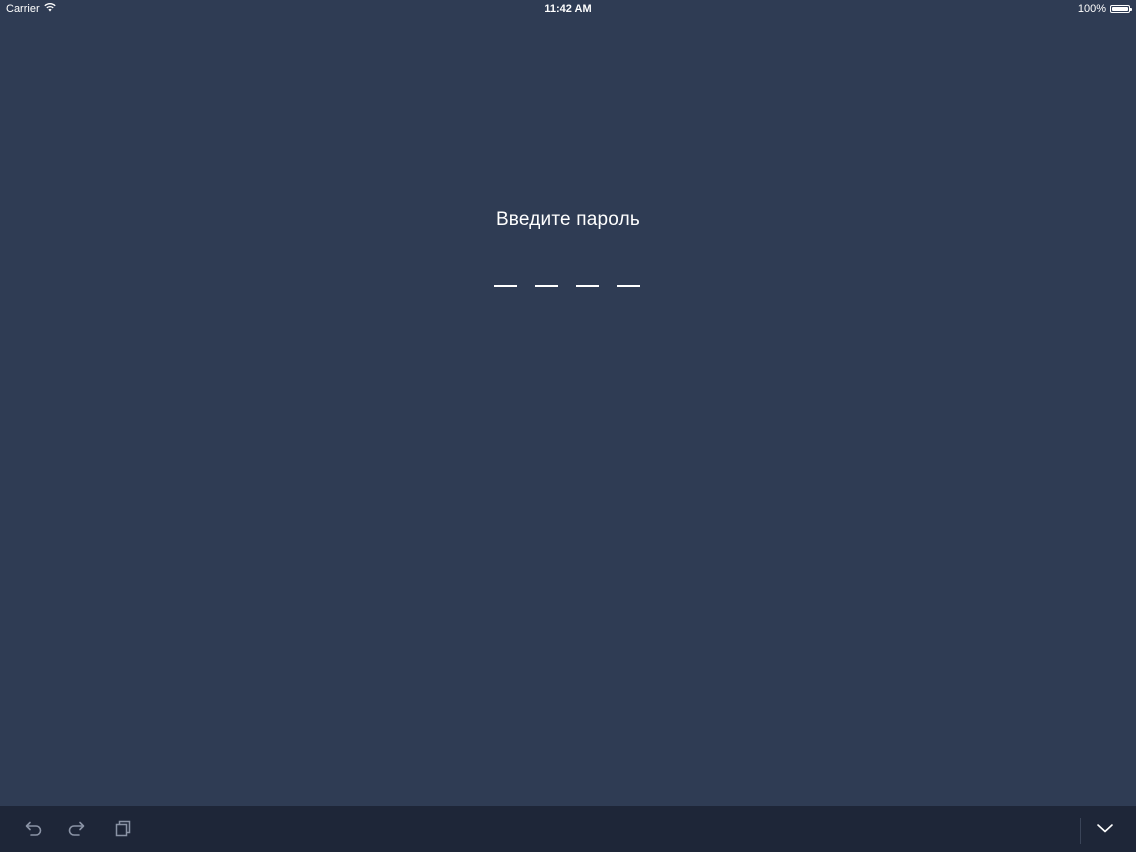 Image resolution: width=1136 pixels, height=852 pixels. I want to click on status-right: 100%, so click(1104, 9).